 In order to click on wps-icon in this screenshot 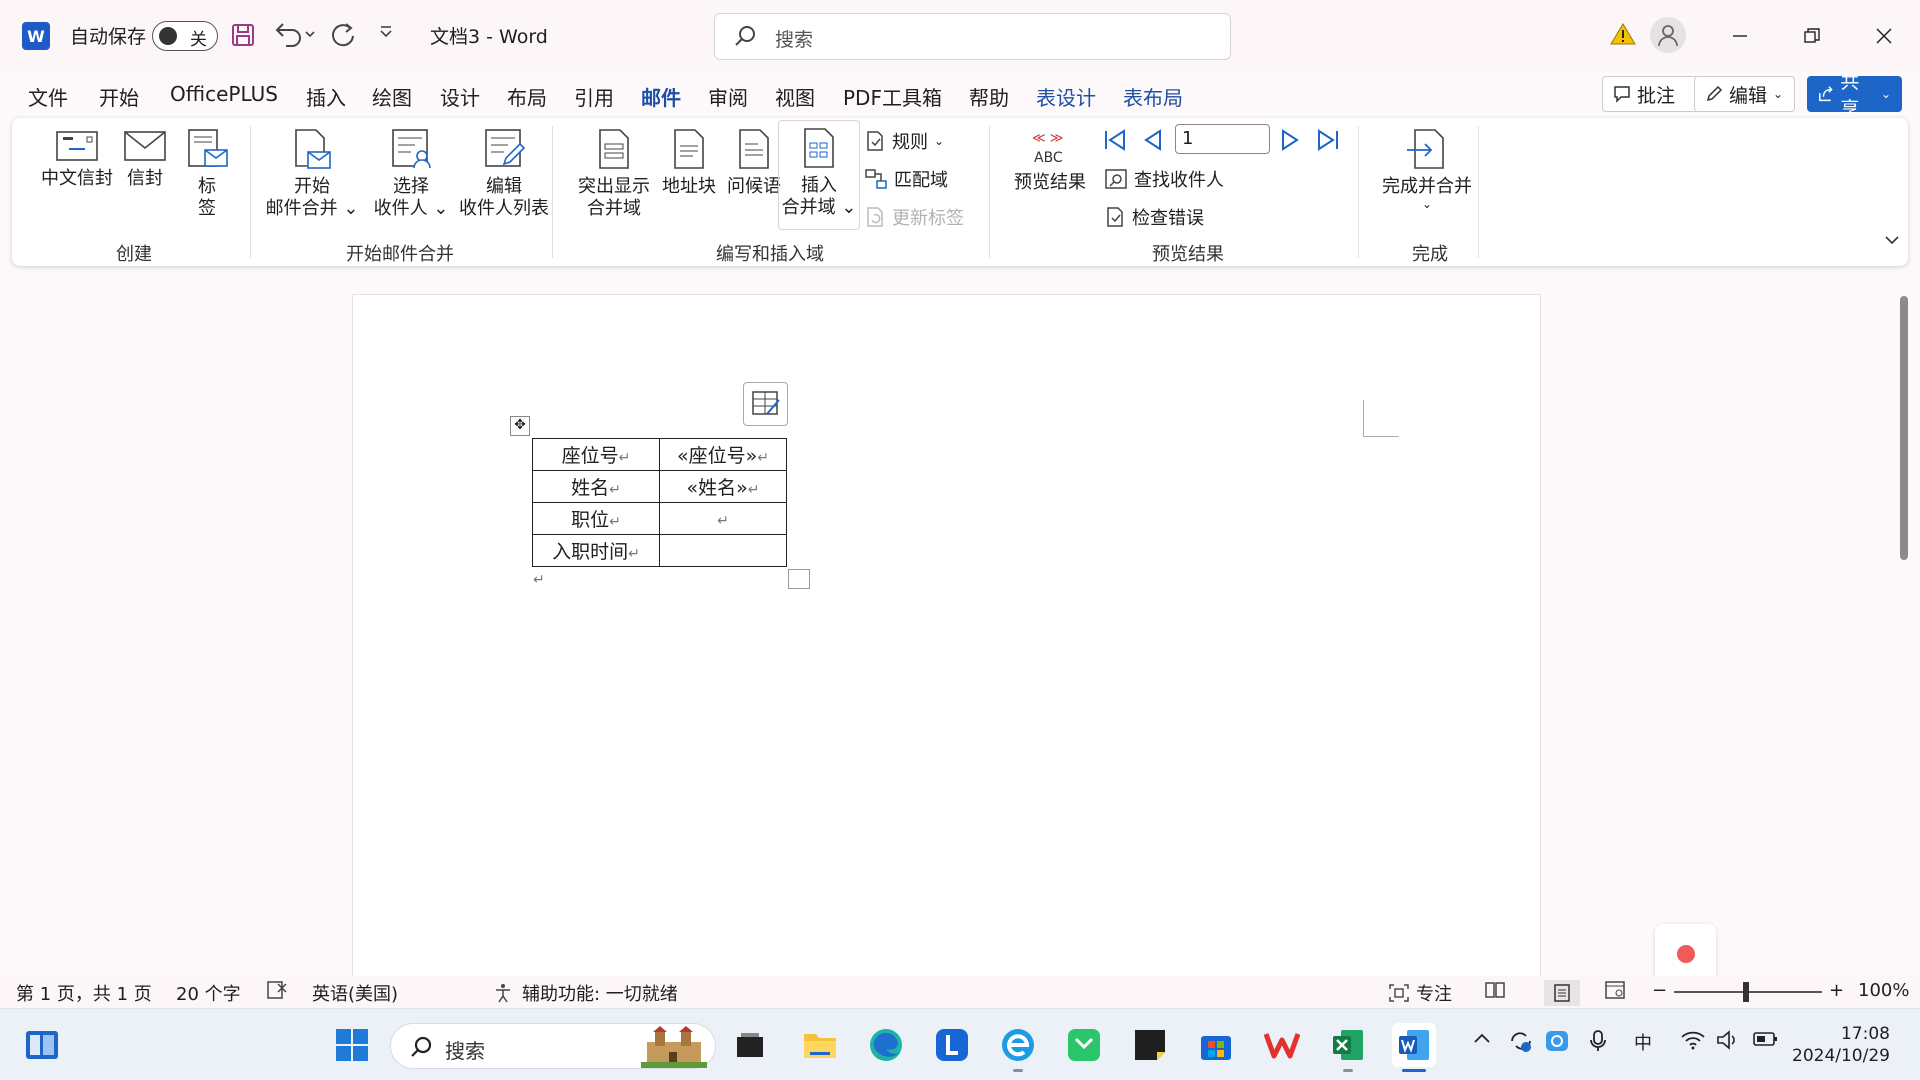, I will do `click(1282, 1045)`.